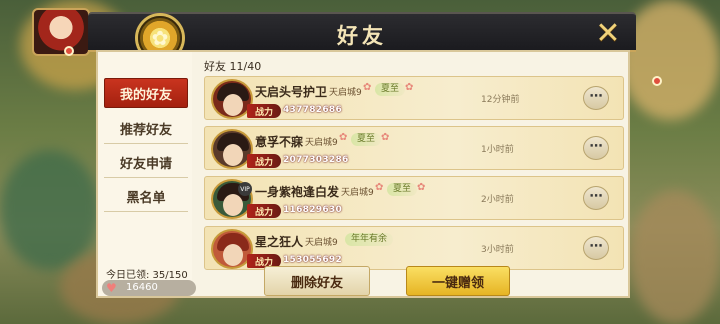  What do you see at coordinates (111, 288) in the screenshot?
I see `heart-icon: ♥` at bounding box center [111, 288].